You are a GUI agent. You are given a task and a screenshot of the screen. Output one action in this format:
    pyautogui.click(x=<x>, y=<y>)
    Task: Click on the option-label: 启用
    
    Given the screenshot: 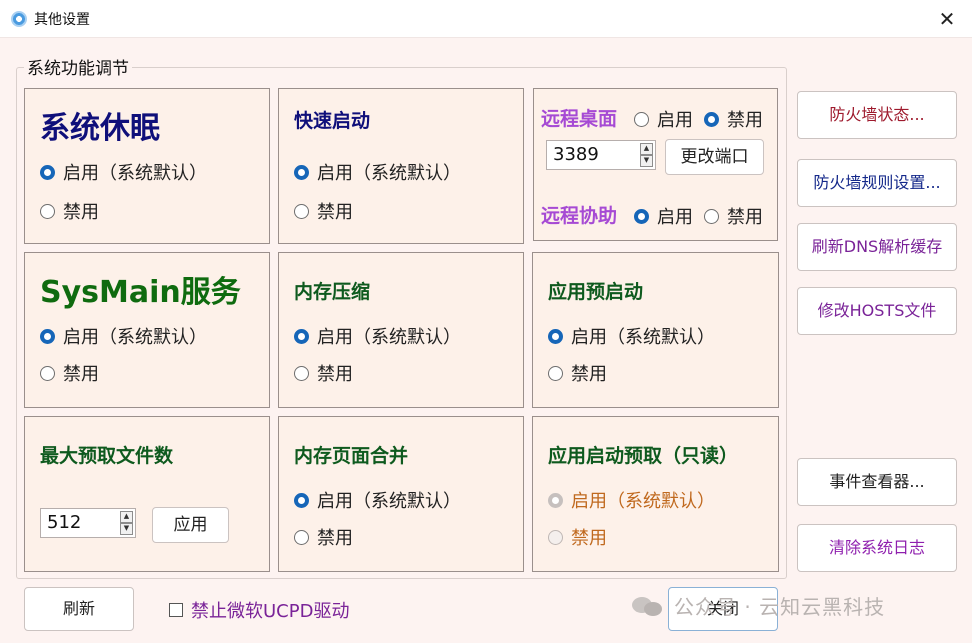 What is the action you would take?
    pyautogui.click(x=675, y=120)
    